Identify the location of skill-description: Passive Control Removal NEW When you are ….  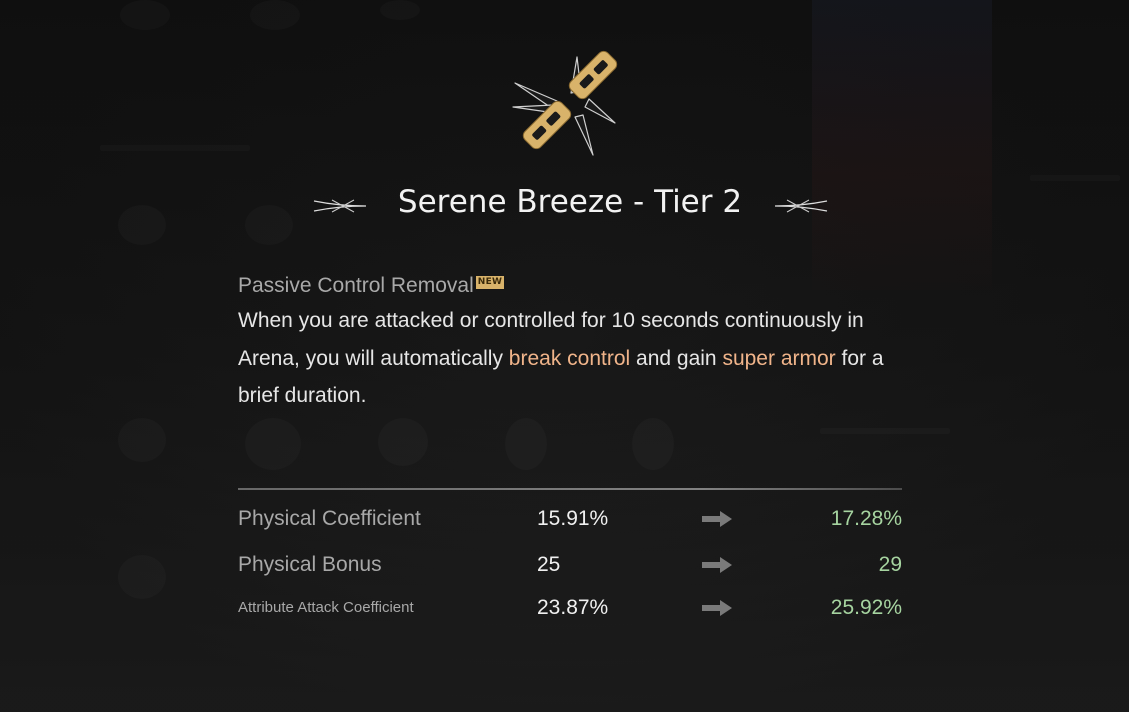
(578, 342).